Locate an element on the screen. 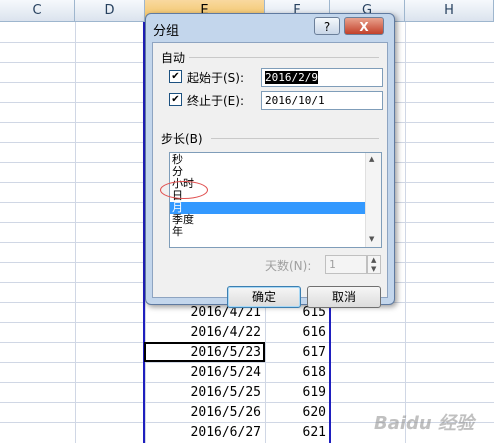  scroll-up-icon: ▲ is located at coordinates (371, 159).